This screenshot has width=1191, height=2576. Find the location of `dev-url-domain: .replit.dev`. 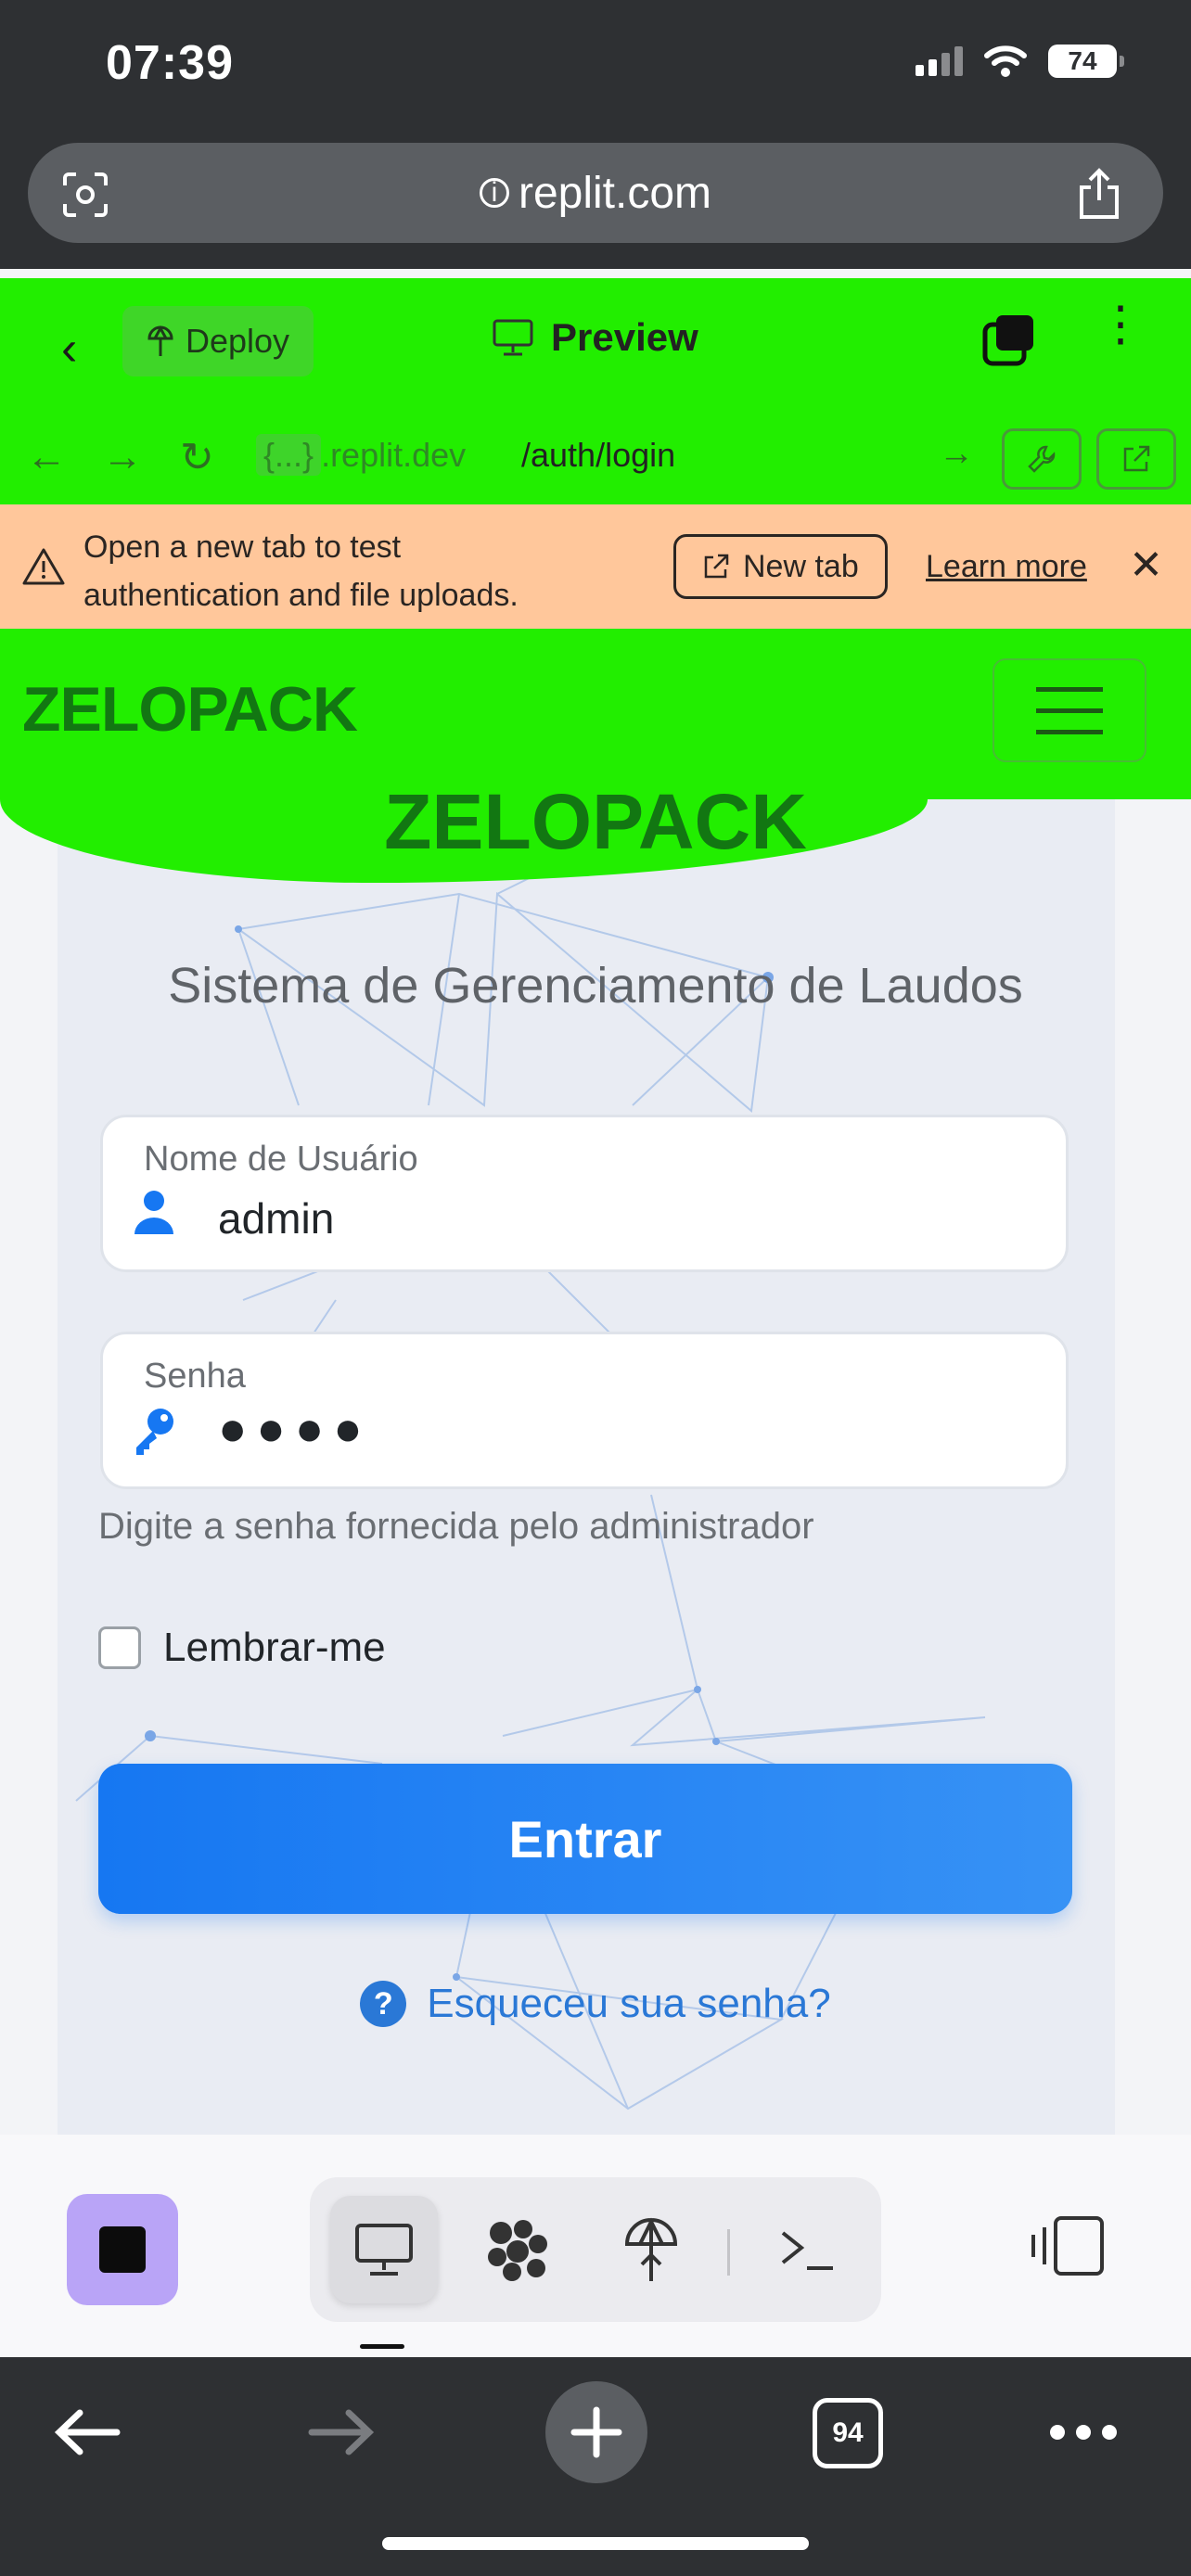

dev-url-domain: .replit.dev is located at coordinates (394, 455).